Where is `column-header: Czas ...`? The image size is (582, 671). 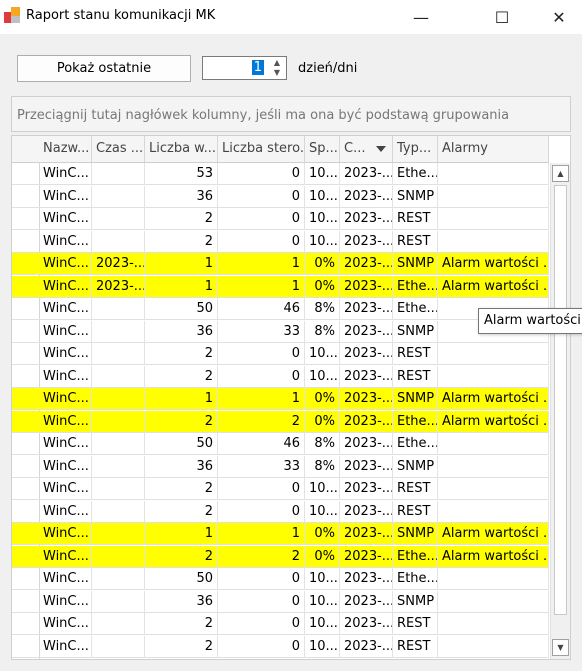 column-header: Czas ... is located at coordinates (118, 149).